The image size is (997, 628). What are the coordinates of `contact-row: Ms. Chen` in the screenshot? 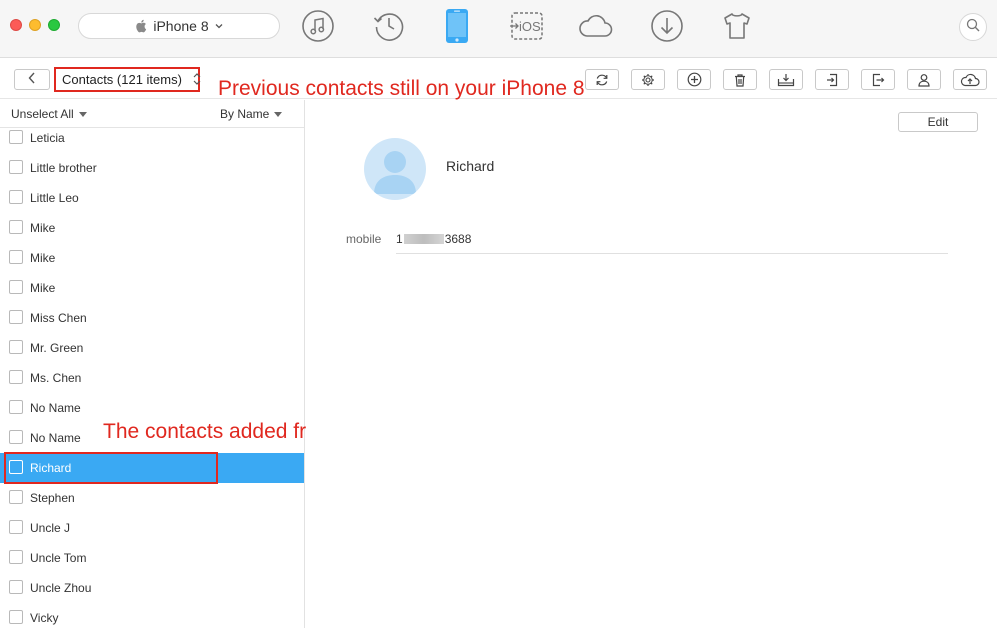 It's located at (152, 378).